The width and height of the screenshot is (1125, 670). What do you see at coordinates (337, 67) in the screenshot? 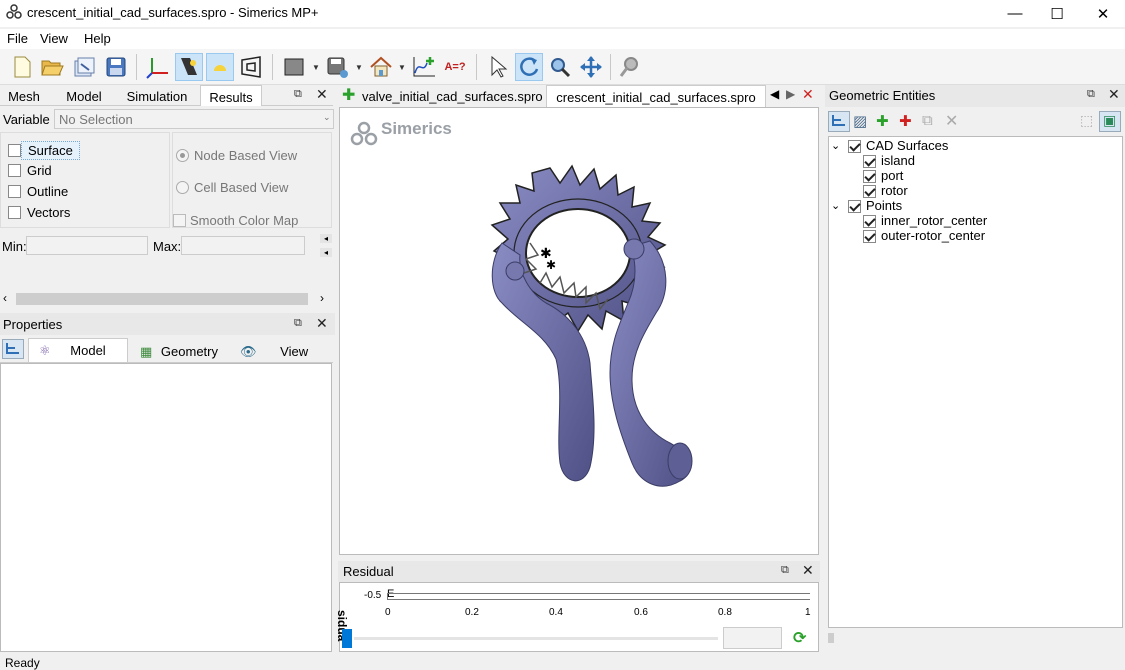
I see `screenshot-button` at bounding box center [337, 67].